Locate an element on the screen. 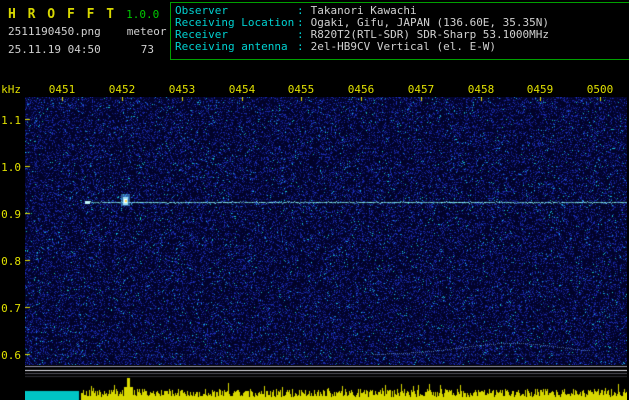  time-tick-label: 0457 is located at coordinates (421, 89).